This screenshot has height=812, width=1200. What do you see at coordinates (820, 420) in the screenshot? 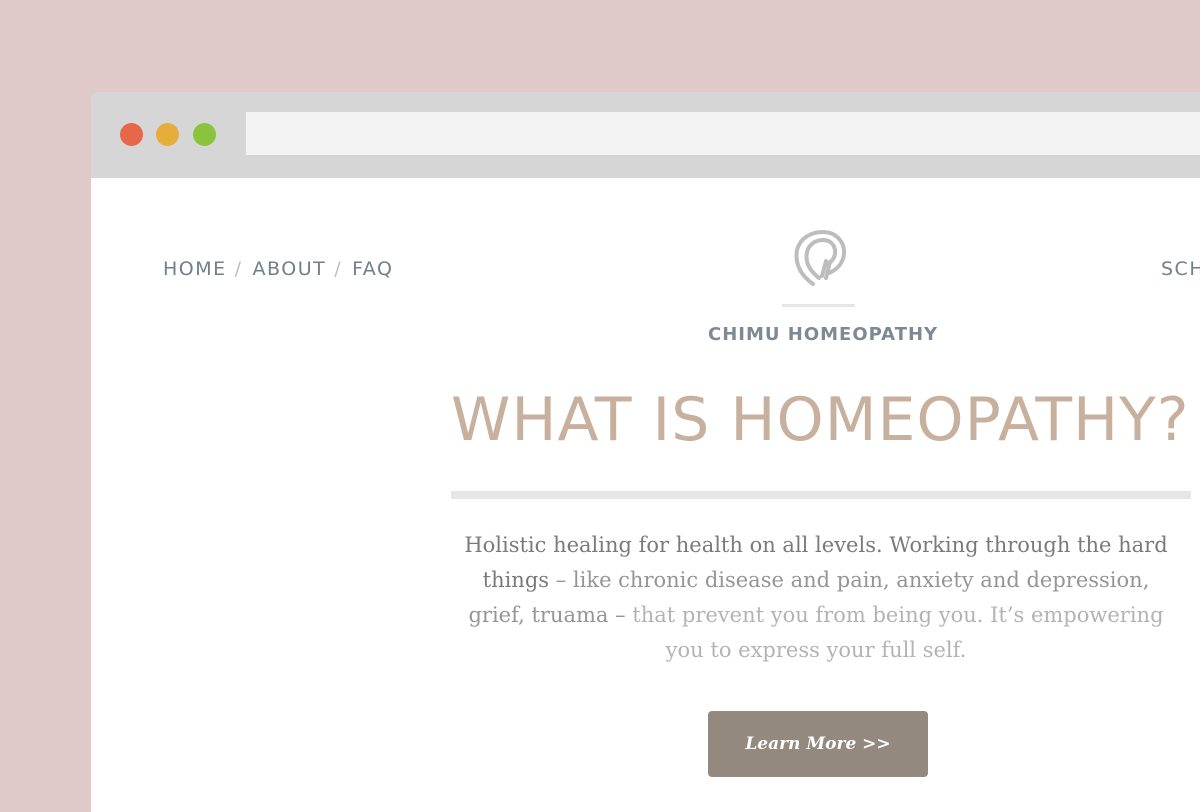
I see `page-title: WHAT IS HOMEOPATHY?` at bounding box center [820, 420].